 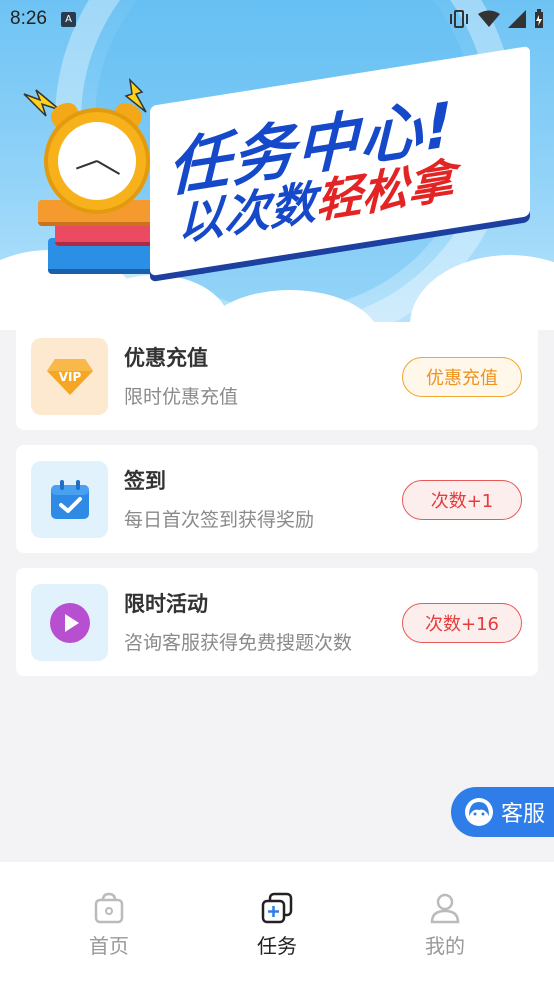 What do you see at coordinates (277, 908) in the screenshot?
I see `task-add-icon` at bounding box center [277, 908].